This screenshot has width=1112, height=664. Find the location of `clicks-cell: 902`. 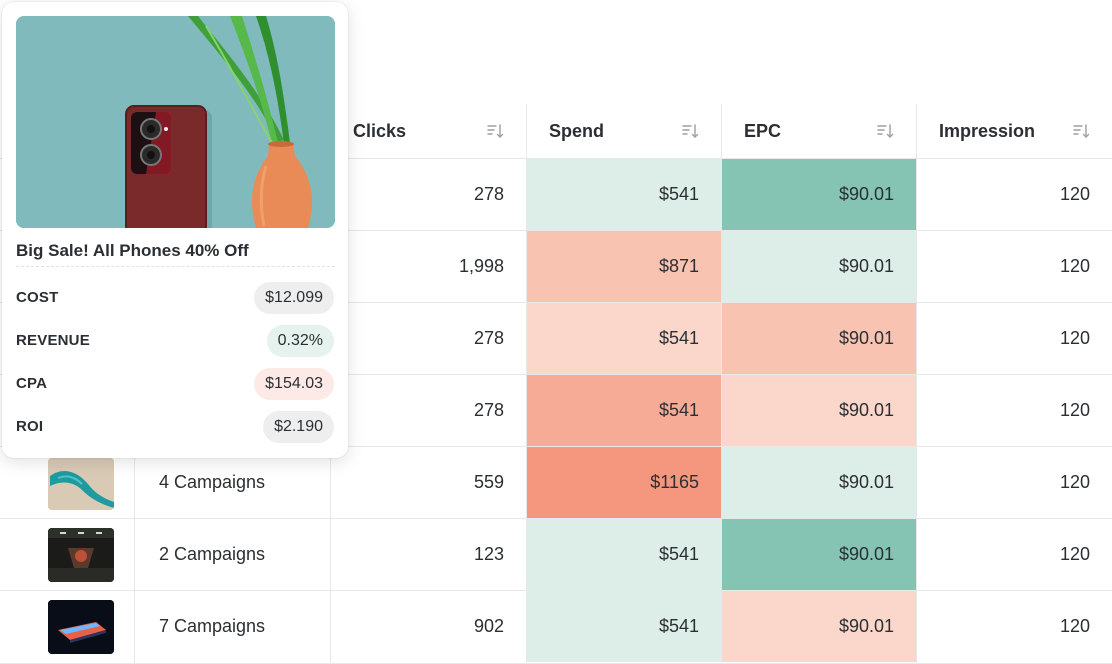

clicks-cell: 902 is located at coordinates (488, 626).